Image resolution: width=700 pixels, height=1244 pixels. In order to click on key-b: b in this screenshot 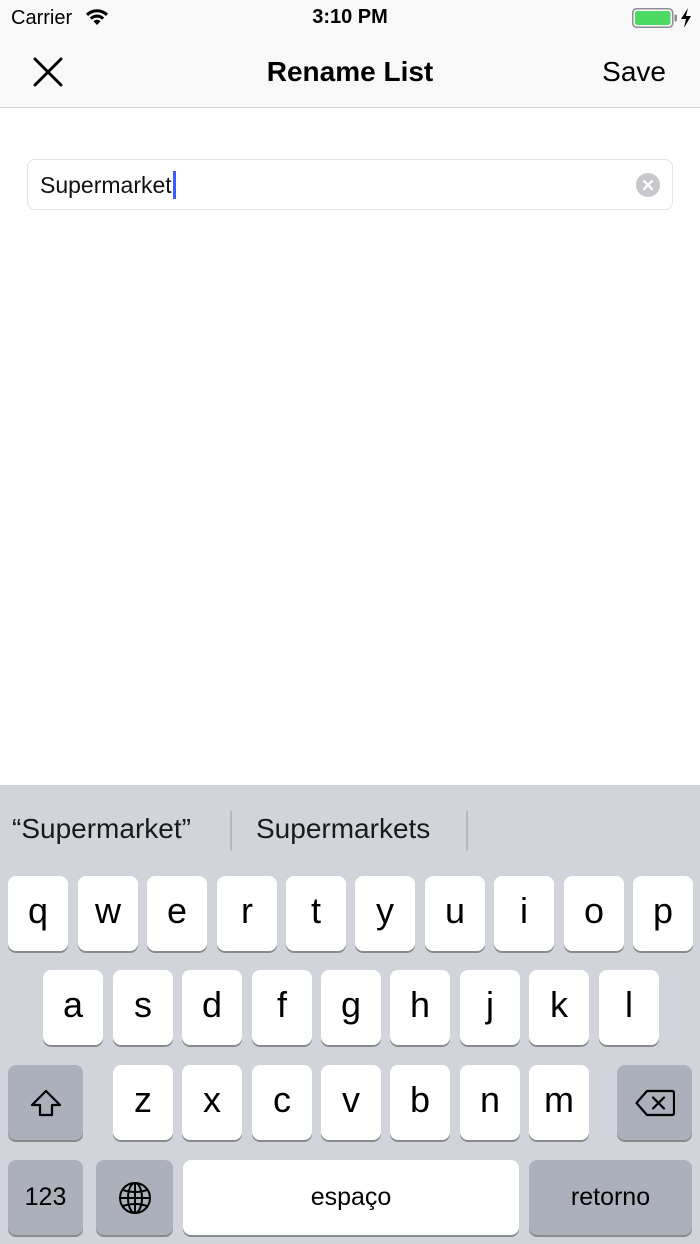, I will do `click(420, 1102)`.